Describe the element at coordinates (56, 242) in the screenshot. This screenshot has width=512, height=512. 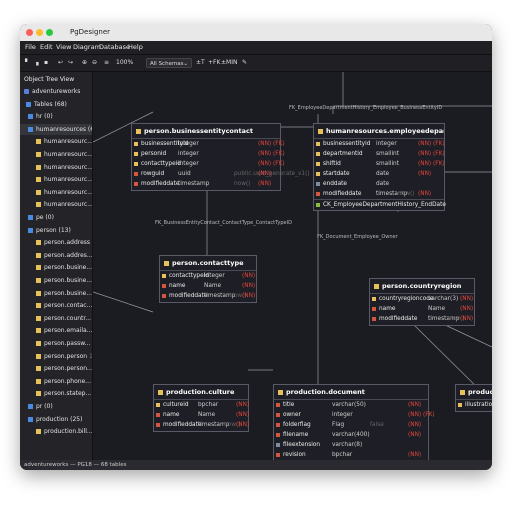
I see `tree-item-table: person.address8c` at that location.